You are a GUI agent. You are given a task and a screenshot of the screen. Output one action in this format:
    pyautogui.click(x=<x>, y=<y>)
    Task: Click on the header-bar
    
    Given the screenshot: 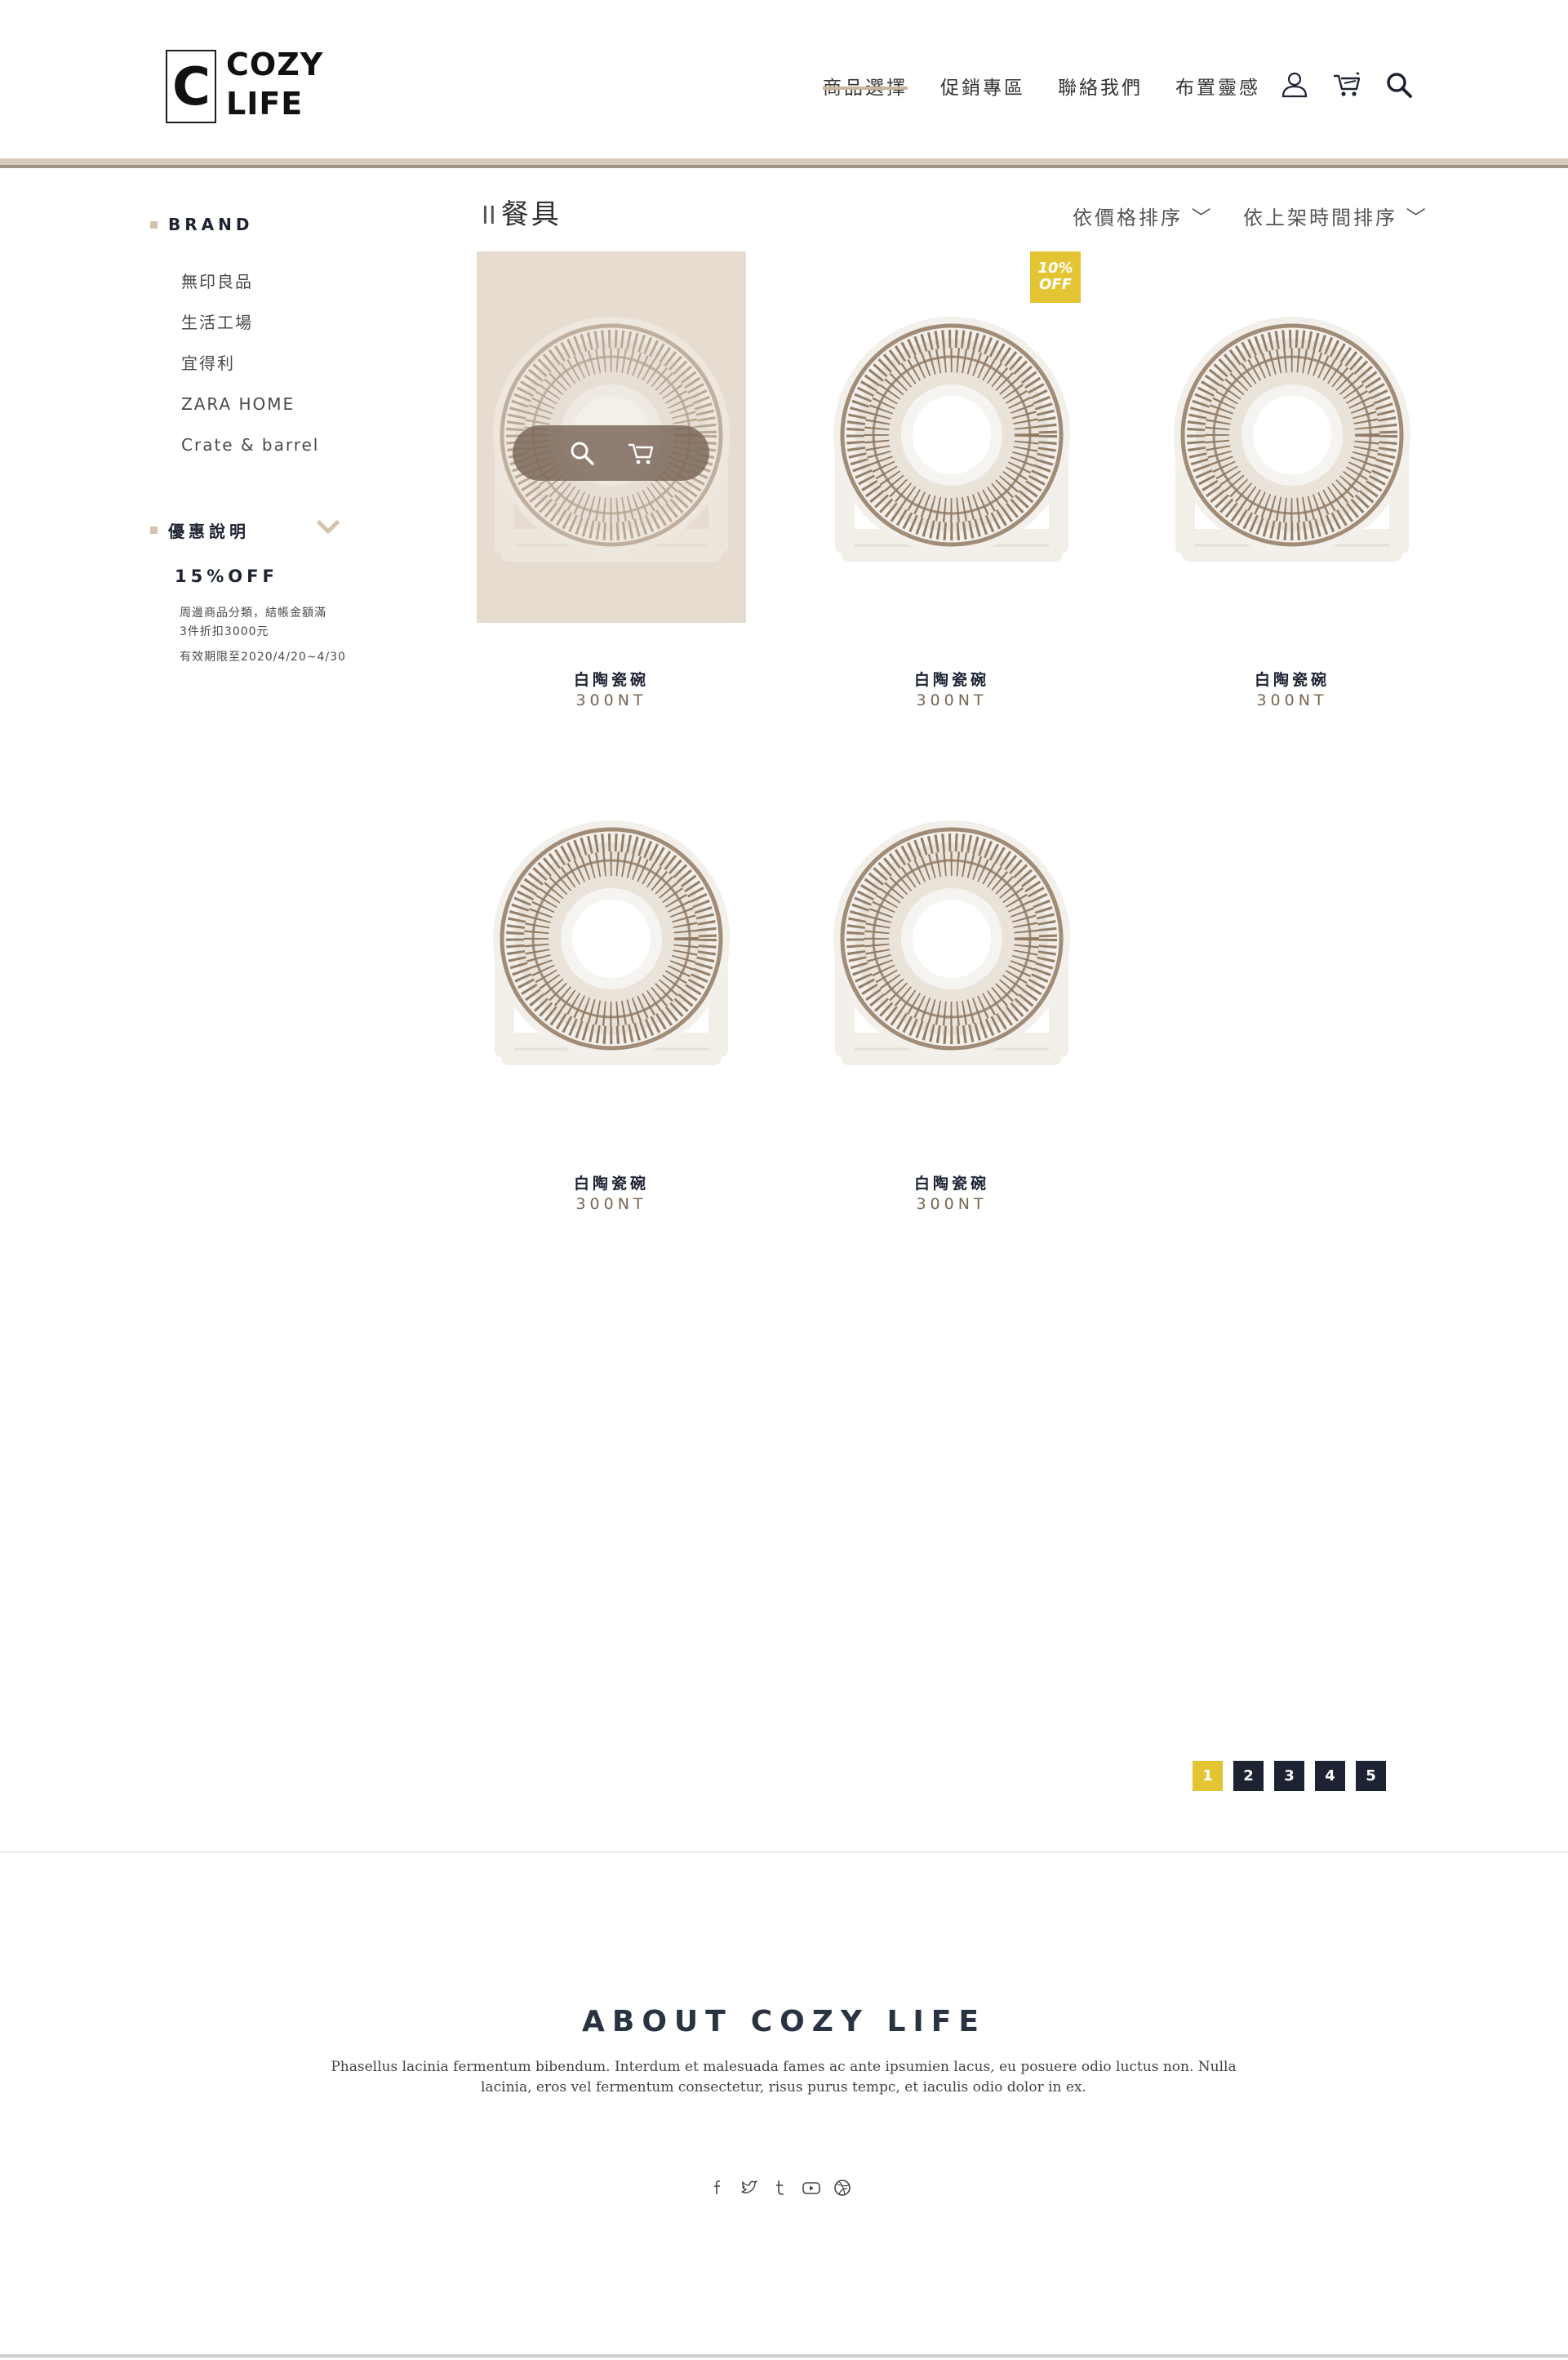 What is the action you would take?
    pyautogui.click(x=784, y=161)
    